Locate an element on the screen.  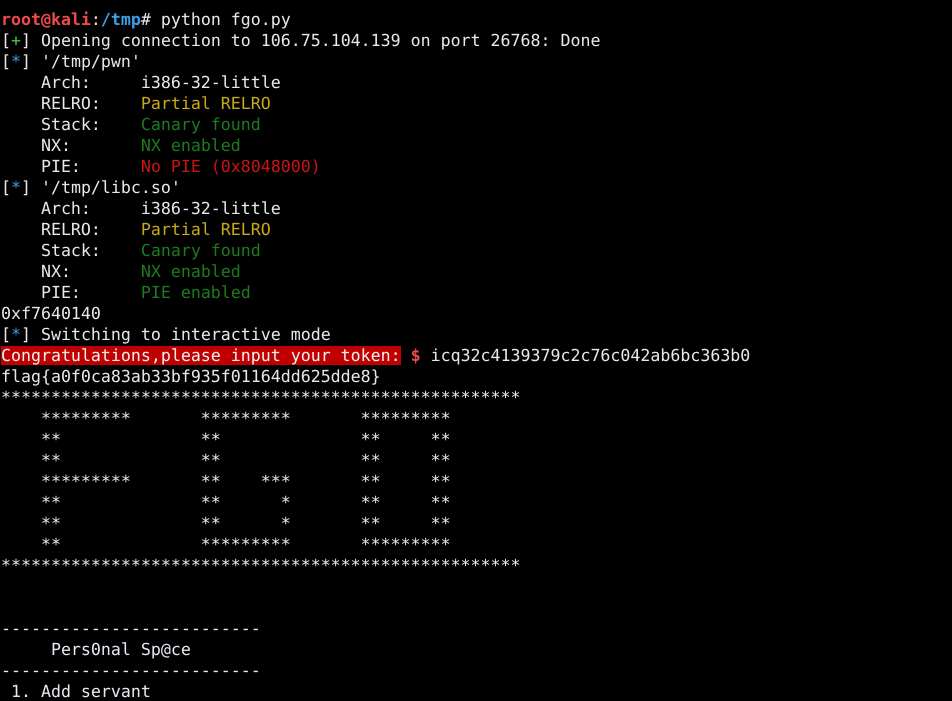
menu-line: 1. Add servant is located at coordinates (81, 691).